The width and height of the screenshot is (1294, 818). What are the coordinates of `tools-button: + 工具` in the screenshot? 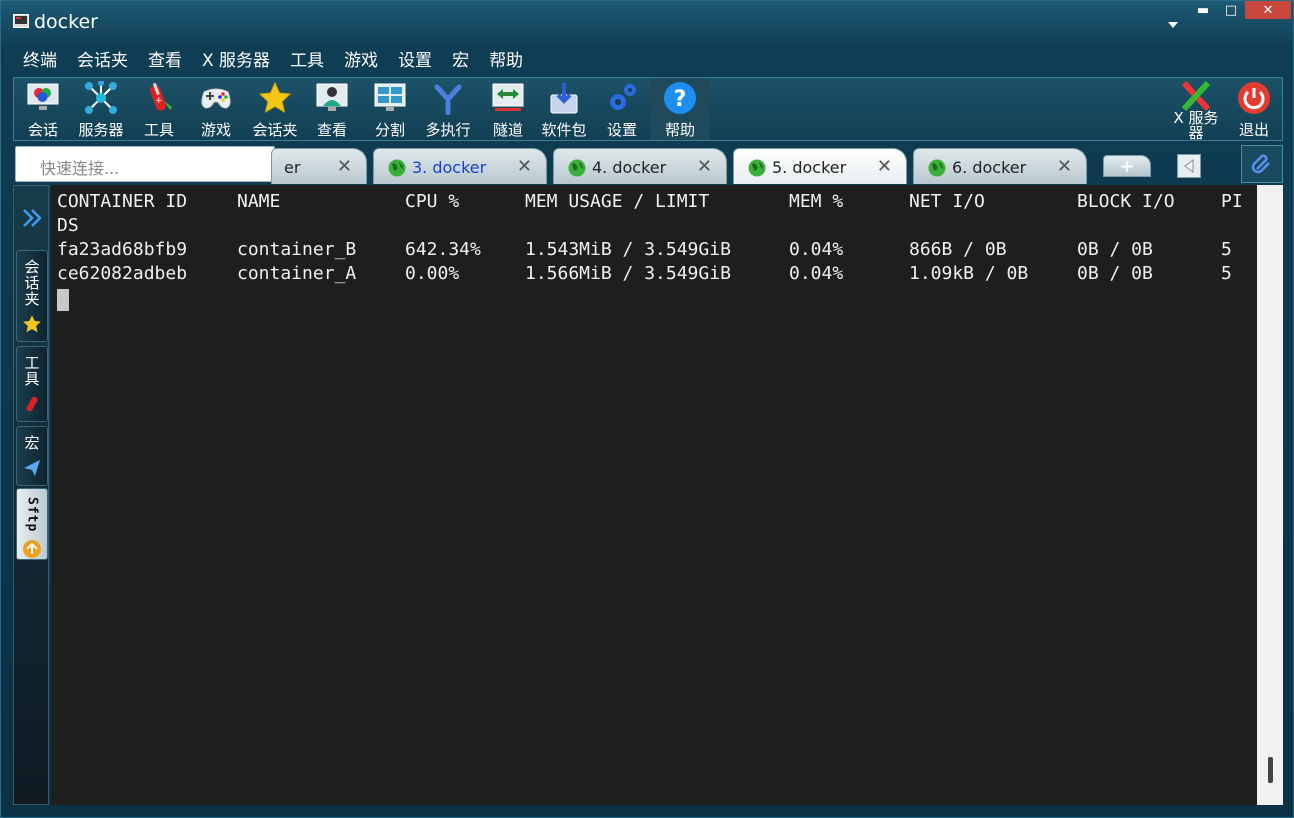 It's located at (159, 109).